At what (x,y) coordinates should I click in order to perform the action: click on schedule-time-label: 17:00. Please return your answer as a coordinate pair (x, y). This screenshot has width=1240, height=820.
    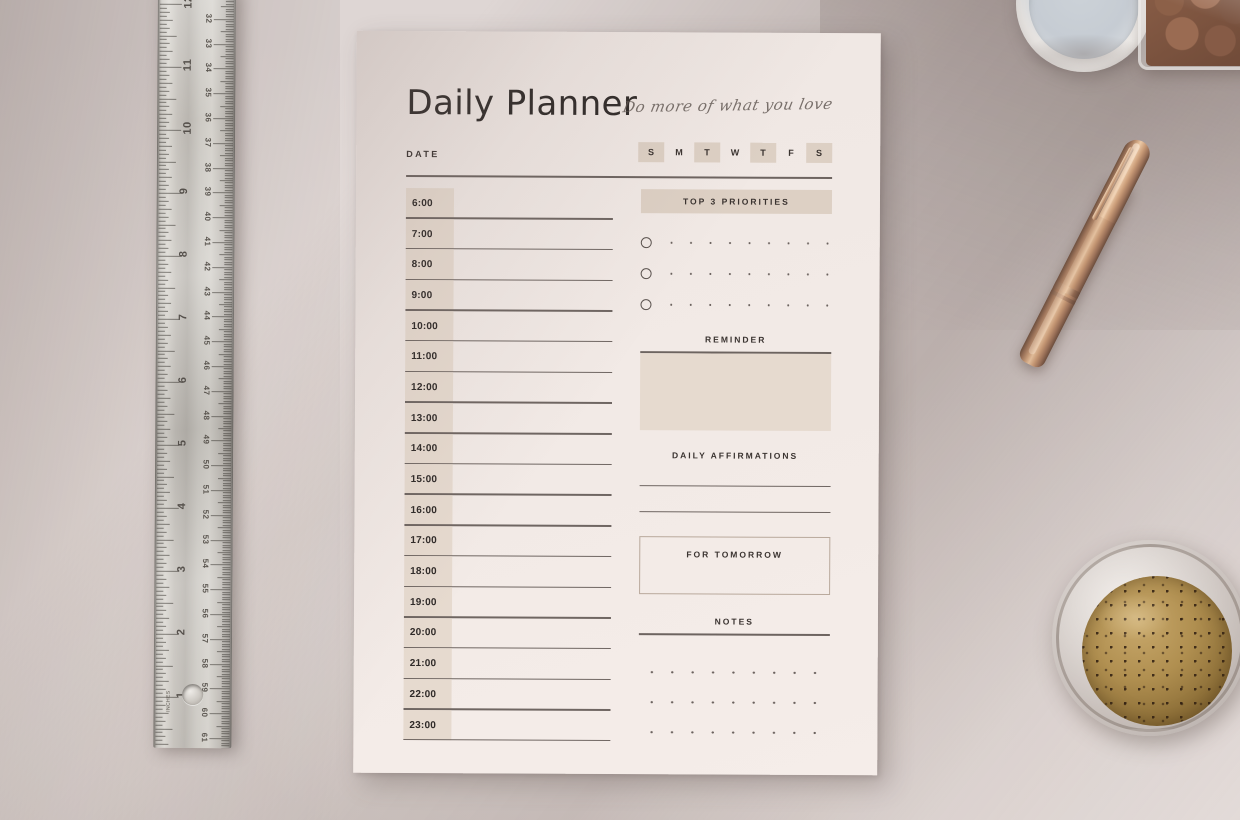
    Looking at the image, I should click on (428, 541).